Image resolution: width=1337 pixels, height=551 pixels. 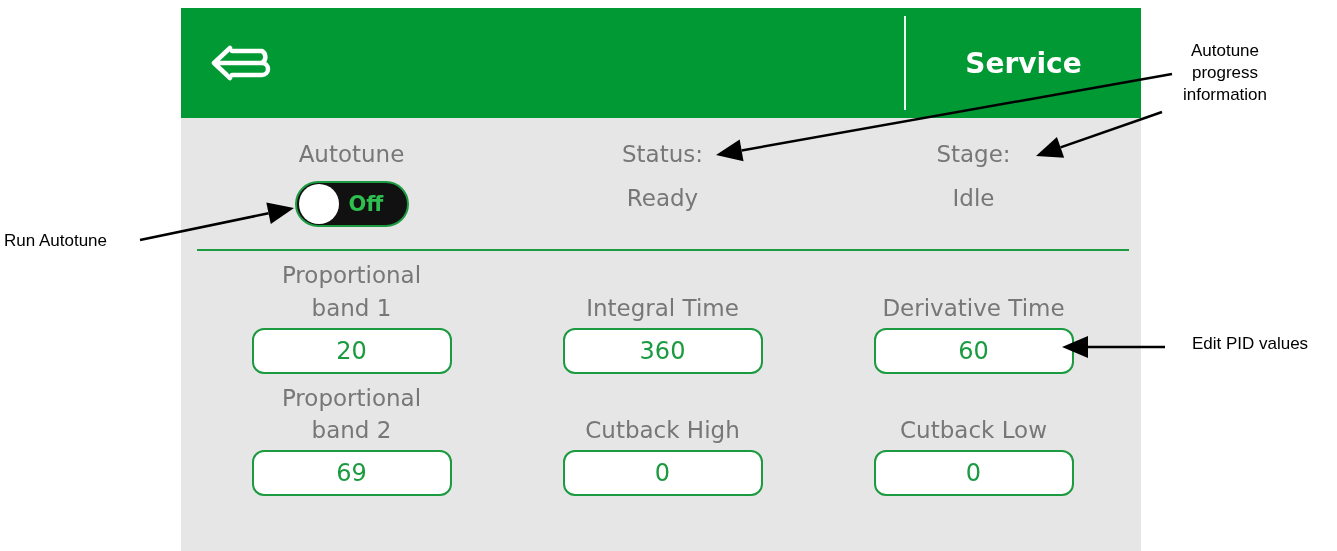 What do you see at coordinates (662, 308) in the screenshot?
I see `field-label: Integral Time` at bounding box center [662, 308].